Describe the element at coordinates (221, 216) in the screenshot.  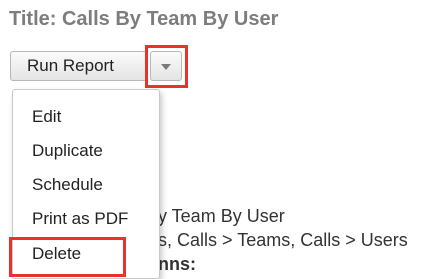
I see `report-description-partial: y Team By User` at that location.